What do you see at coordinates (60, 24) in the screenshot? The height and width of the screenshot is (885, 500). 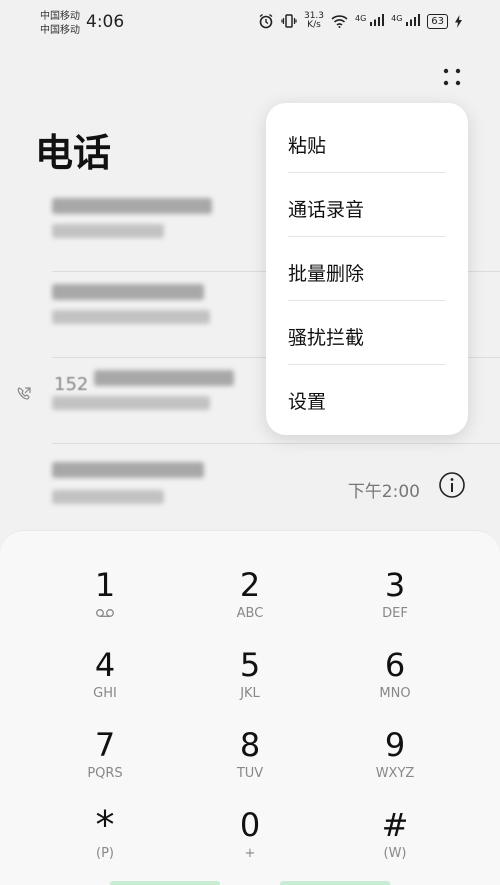 I see `carrier-labels: 中国移动 中国移动` at bounding box center [60, 24].